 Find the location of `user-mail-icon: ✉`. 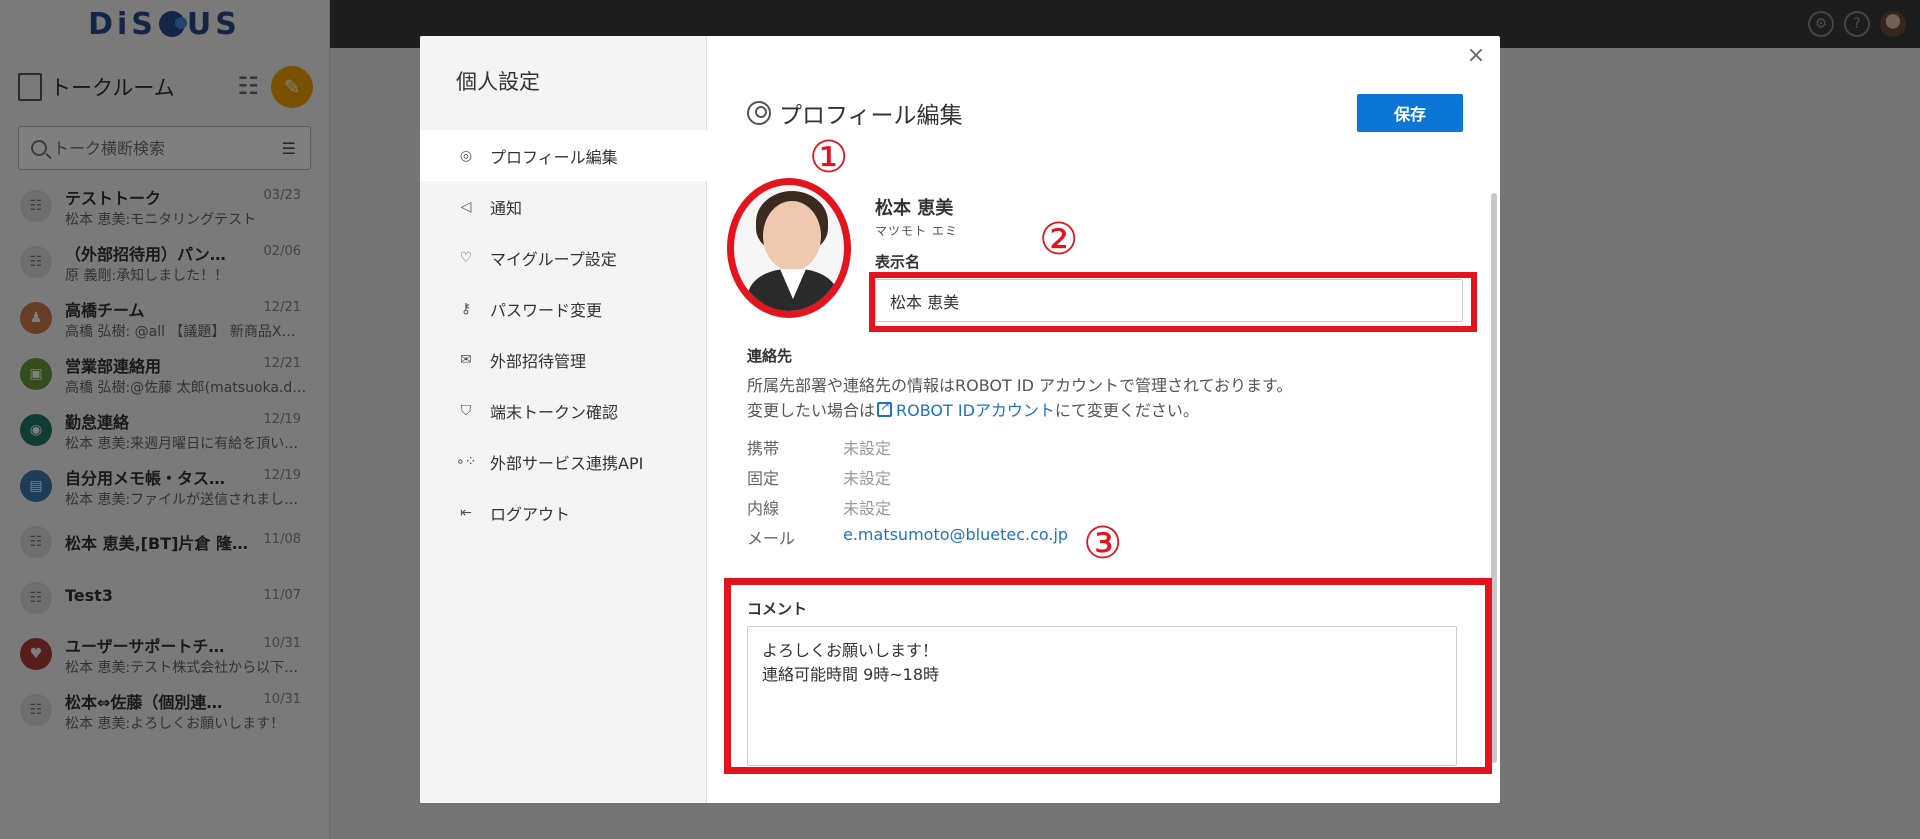

user-mail-icon: ✉ is located at coordinates (466, 359).